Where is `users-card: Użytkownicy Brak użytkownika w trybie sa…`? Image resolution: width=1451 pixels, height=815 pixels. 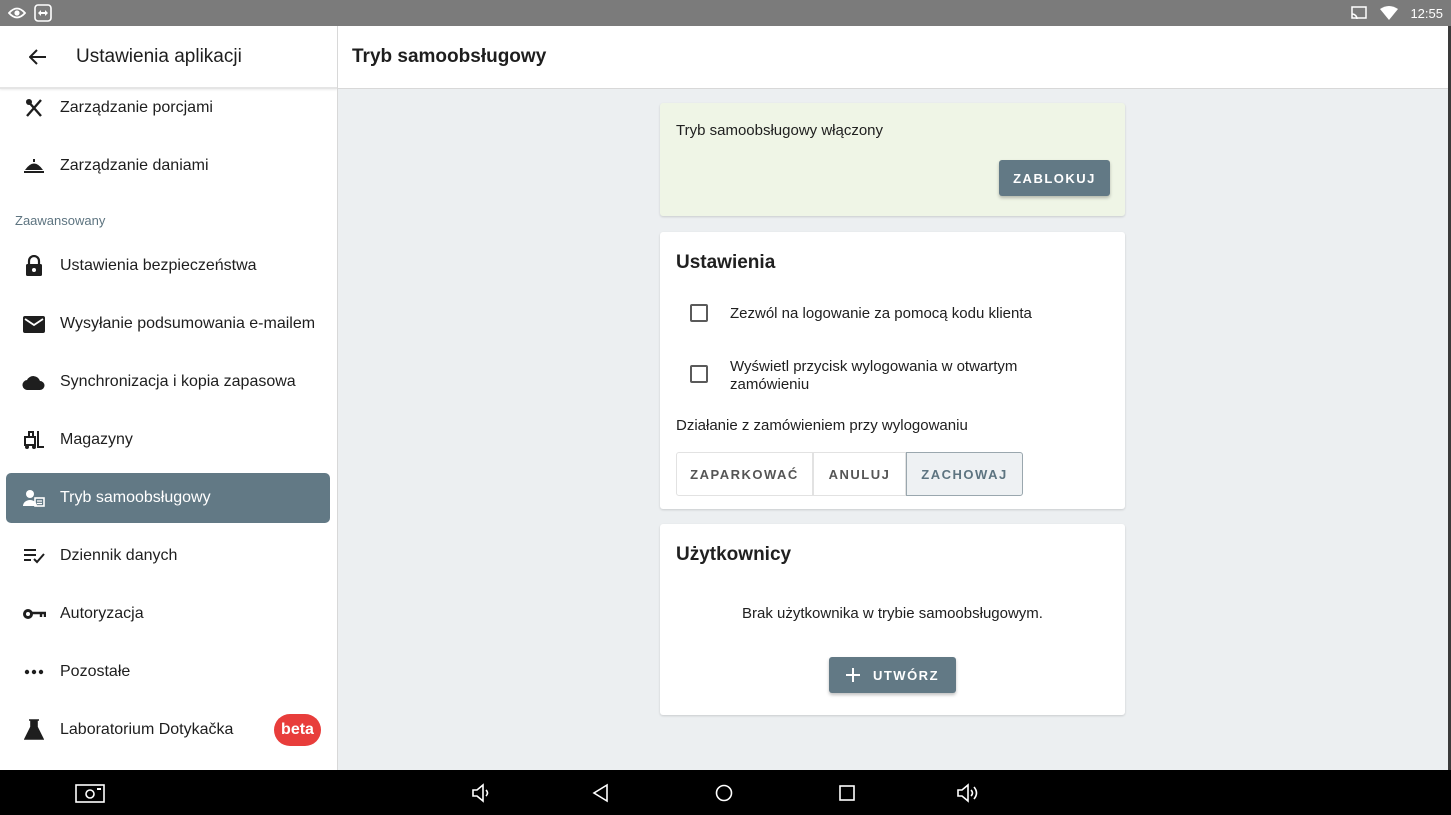 users-card: Użytkownicy Brak użytkownika w trybie sa… is located at coordinates (892, 619).